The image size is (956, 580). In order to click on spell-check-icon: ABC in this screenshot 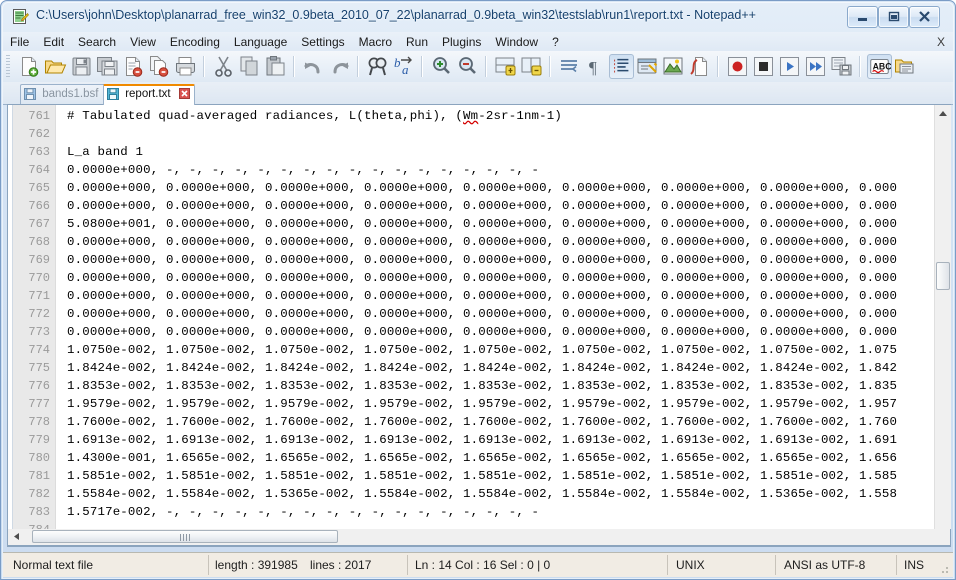, I will do `click(879, 66)`.